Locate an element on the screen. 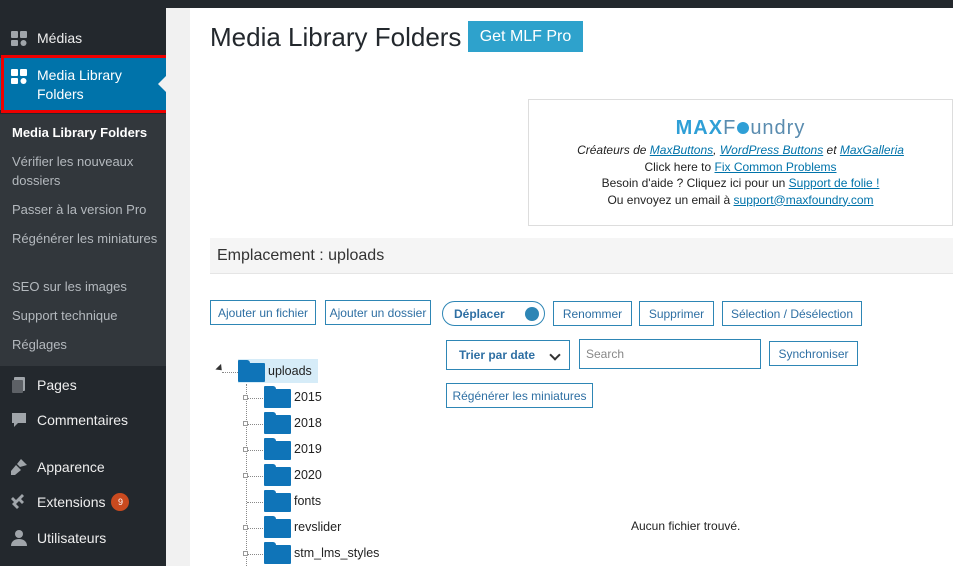 Image resolution: width=953 pixels, height=566 pixels. folder-label: 2018 is located at coordinates (308, 423).